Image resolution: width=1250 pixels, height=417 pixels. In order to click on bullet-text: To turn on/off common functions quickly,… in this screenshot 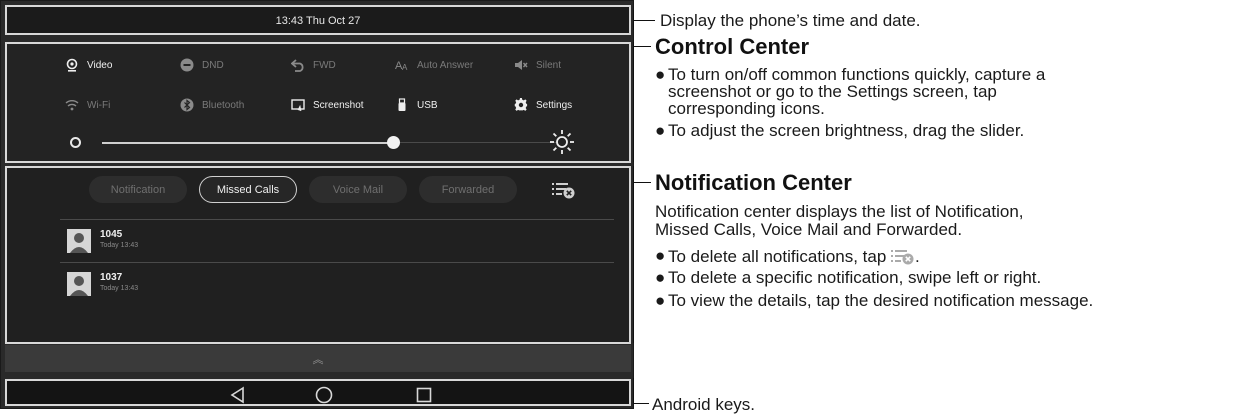, I will do `click(857, 74)`.